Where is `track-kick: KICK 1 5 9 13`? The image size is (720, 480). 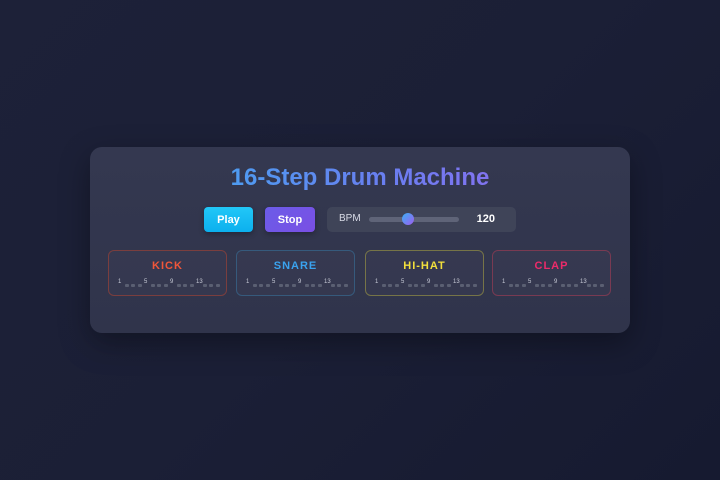
track-kick: KICK 1 5 9 13 is located at coordinates (167, 273).